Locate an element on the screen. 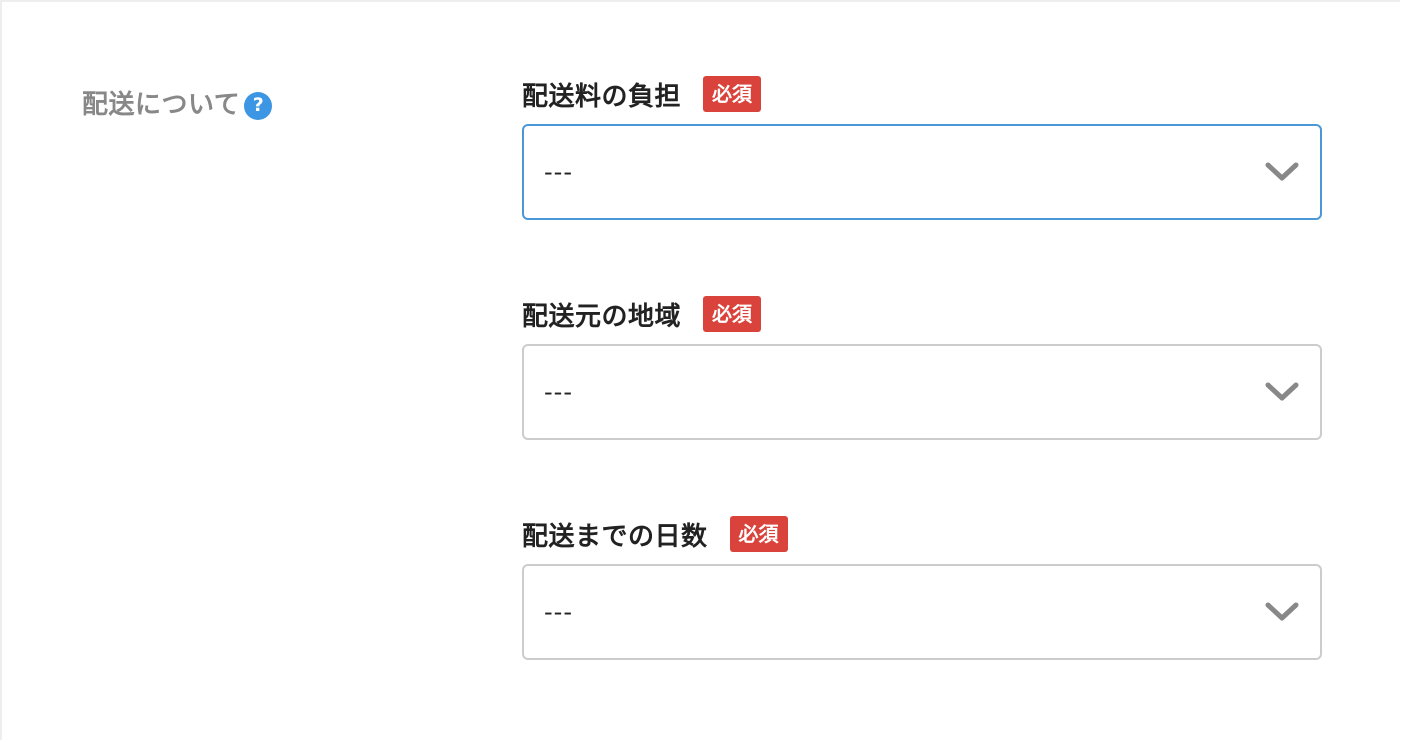  ship-from-region-field: 配送元の地域 必須 --- is located at coordinates (922, 367).